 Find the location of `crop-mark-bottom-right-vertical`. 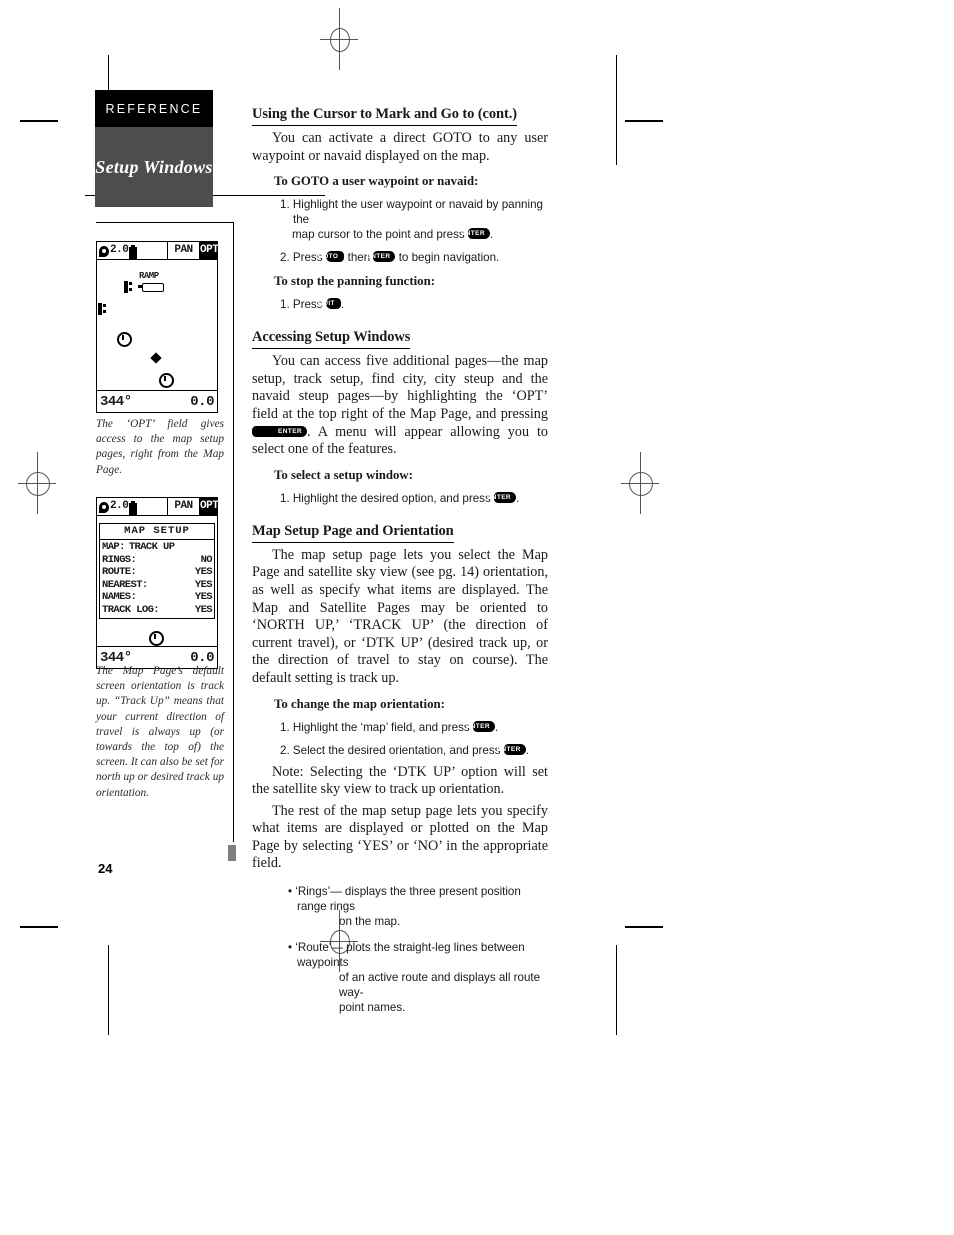

crop-mark-bottom-right-vertical is located at coordinates (616, 990).